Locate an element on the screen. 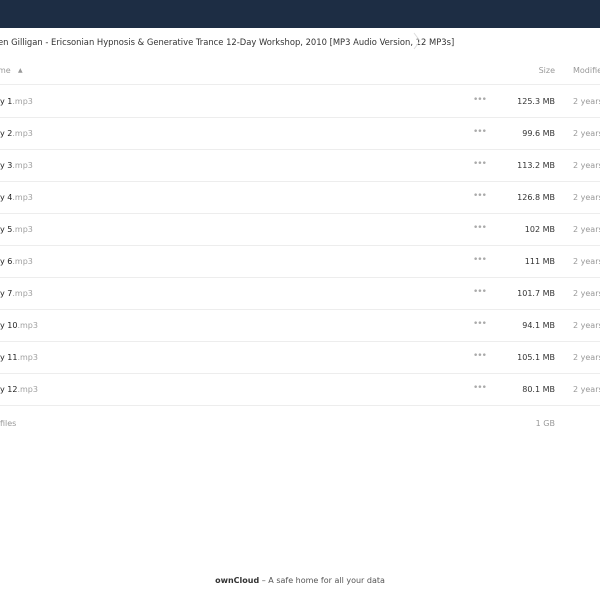  file-name: y 6.mp3 is located at coordinates (16, 261).